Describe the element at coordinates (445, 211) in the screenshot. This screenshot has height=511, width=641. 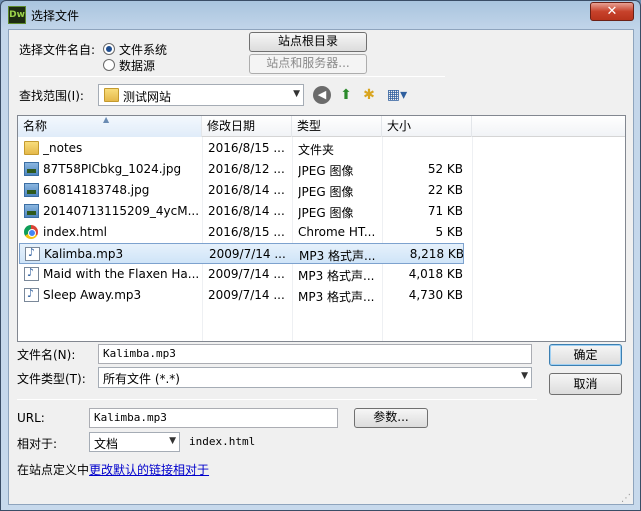
I see `file-size-cell: 71 KB` at that location.